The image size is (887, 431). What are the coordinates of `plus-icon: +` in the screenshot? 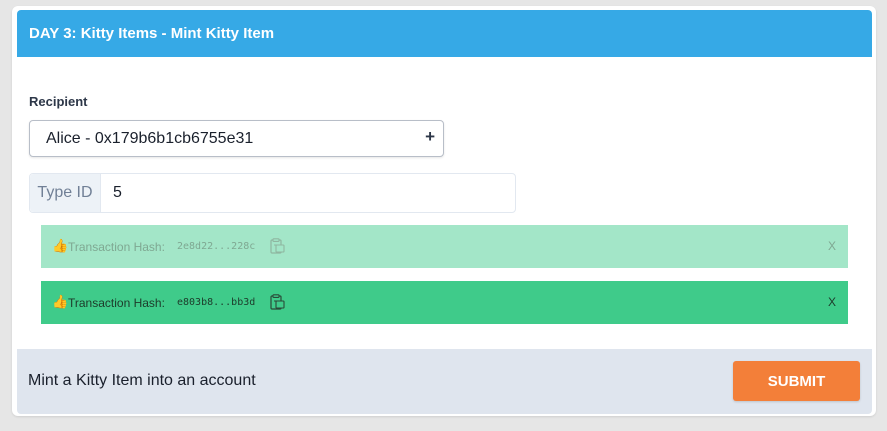 It's located at (430, 136).